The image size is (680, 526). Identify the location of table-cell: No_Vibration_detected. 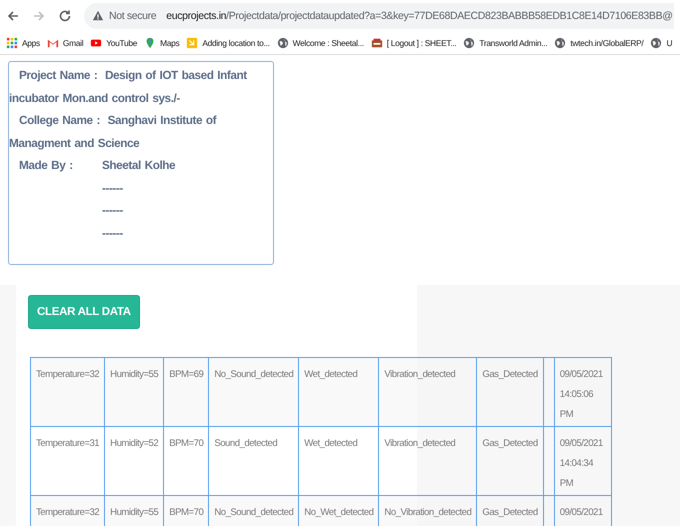
(427, 511).